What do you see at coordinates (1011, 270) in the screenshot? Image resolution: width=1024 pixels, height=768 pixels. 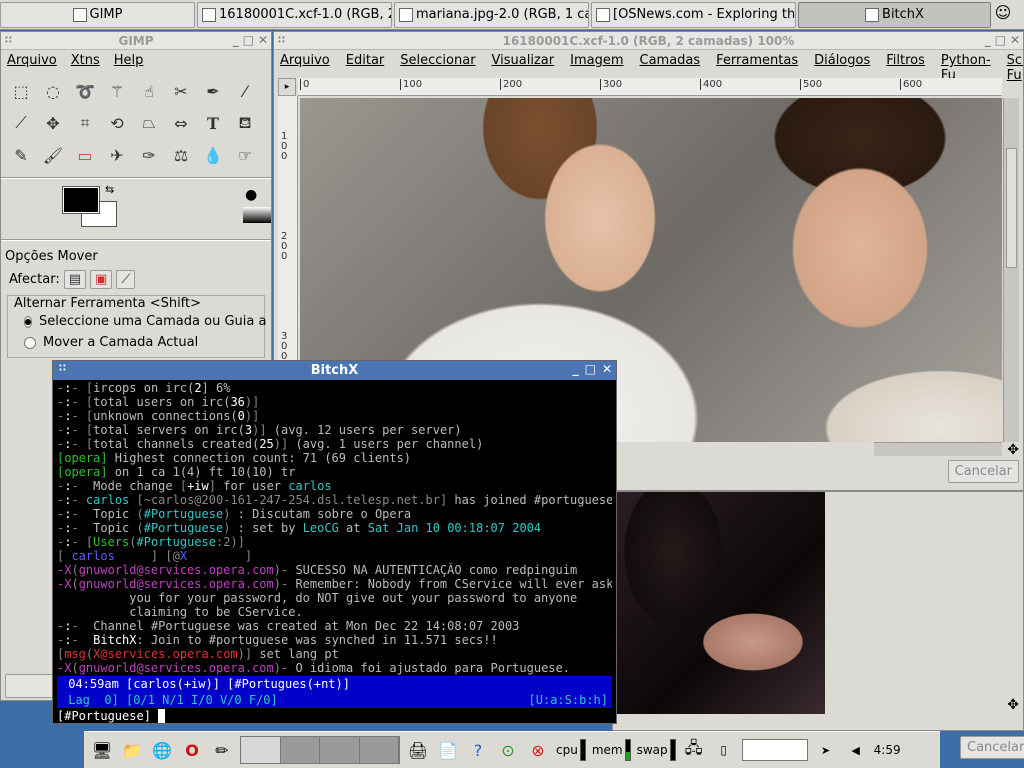 I see `vertical-scrollbar` at bounding box center [1011, 270].